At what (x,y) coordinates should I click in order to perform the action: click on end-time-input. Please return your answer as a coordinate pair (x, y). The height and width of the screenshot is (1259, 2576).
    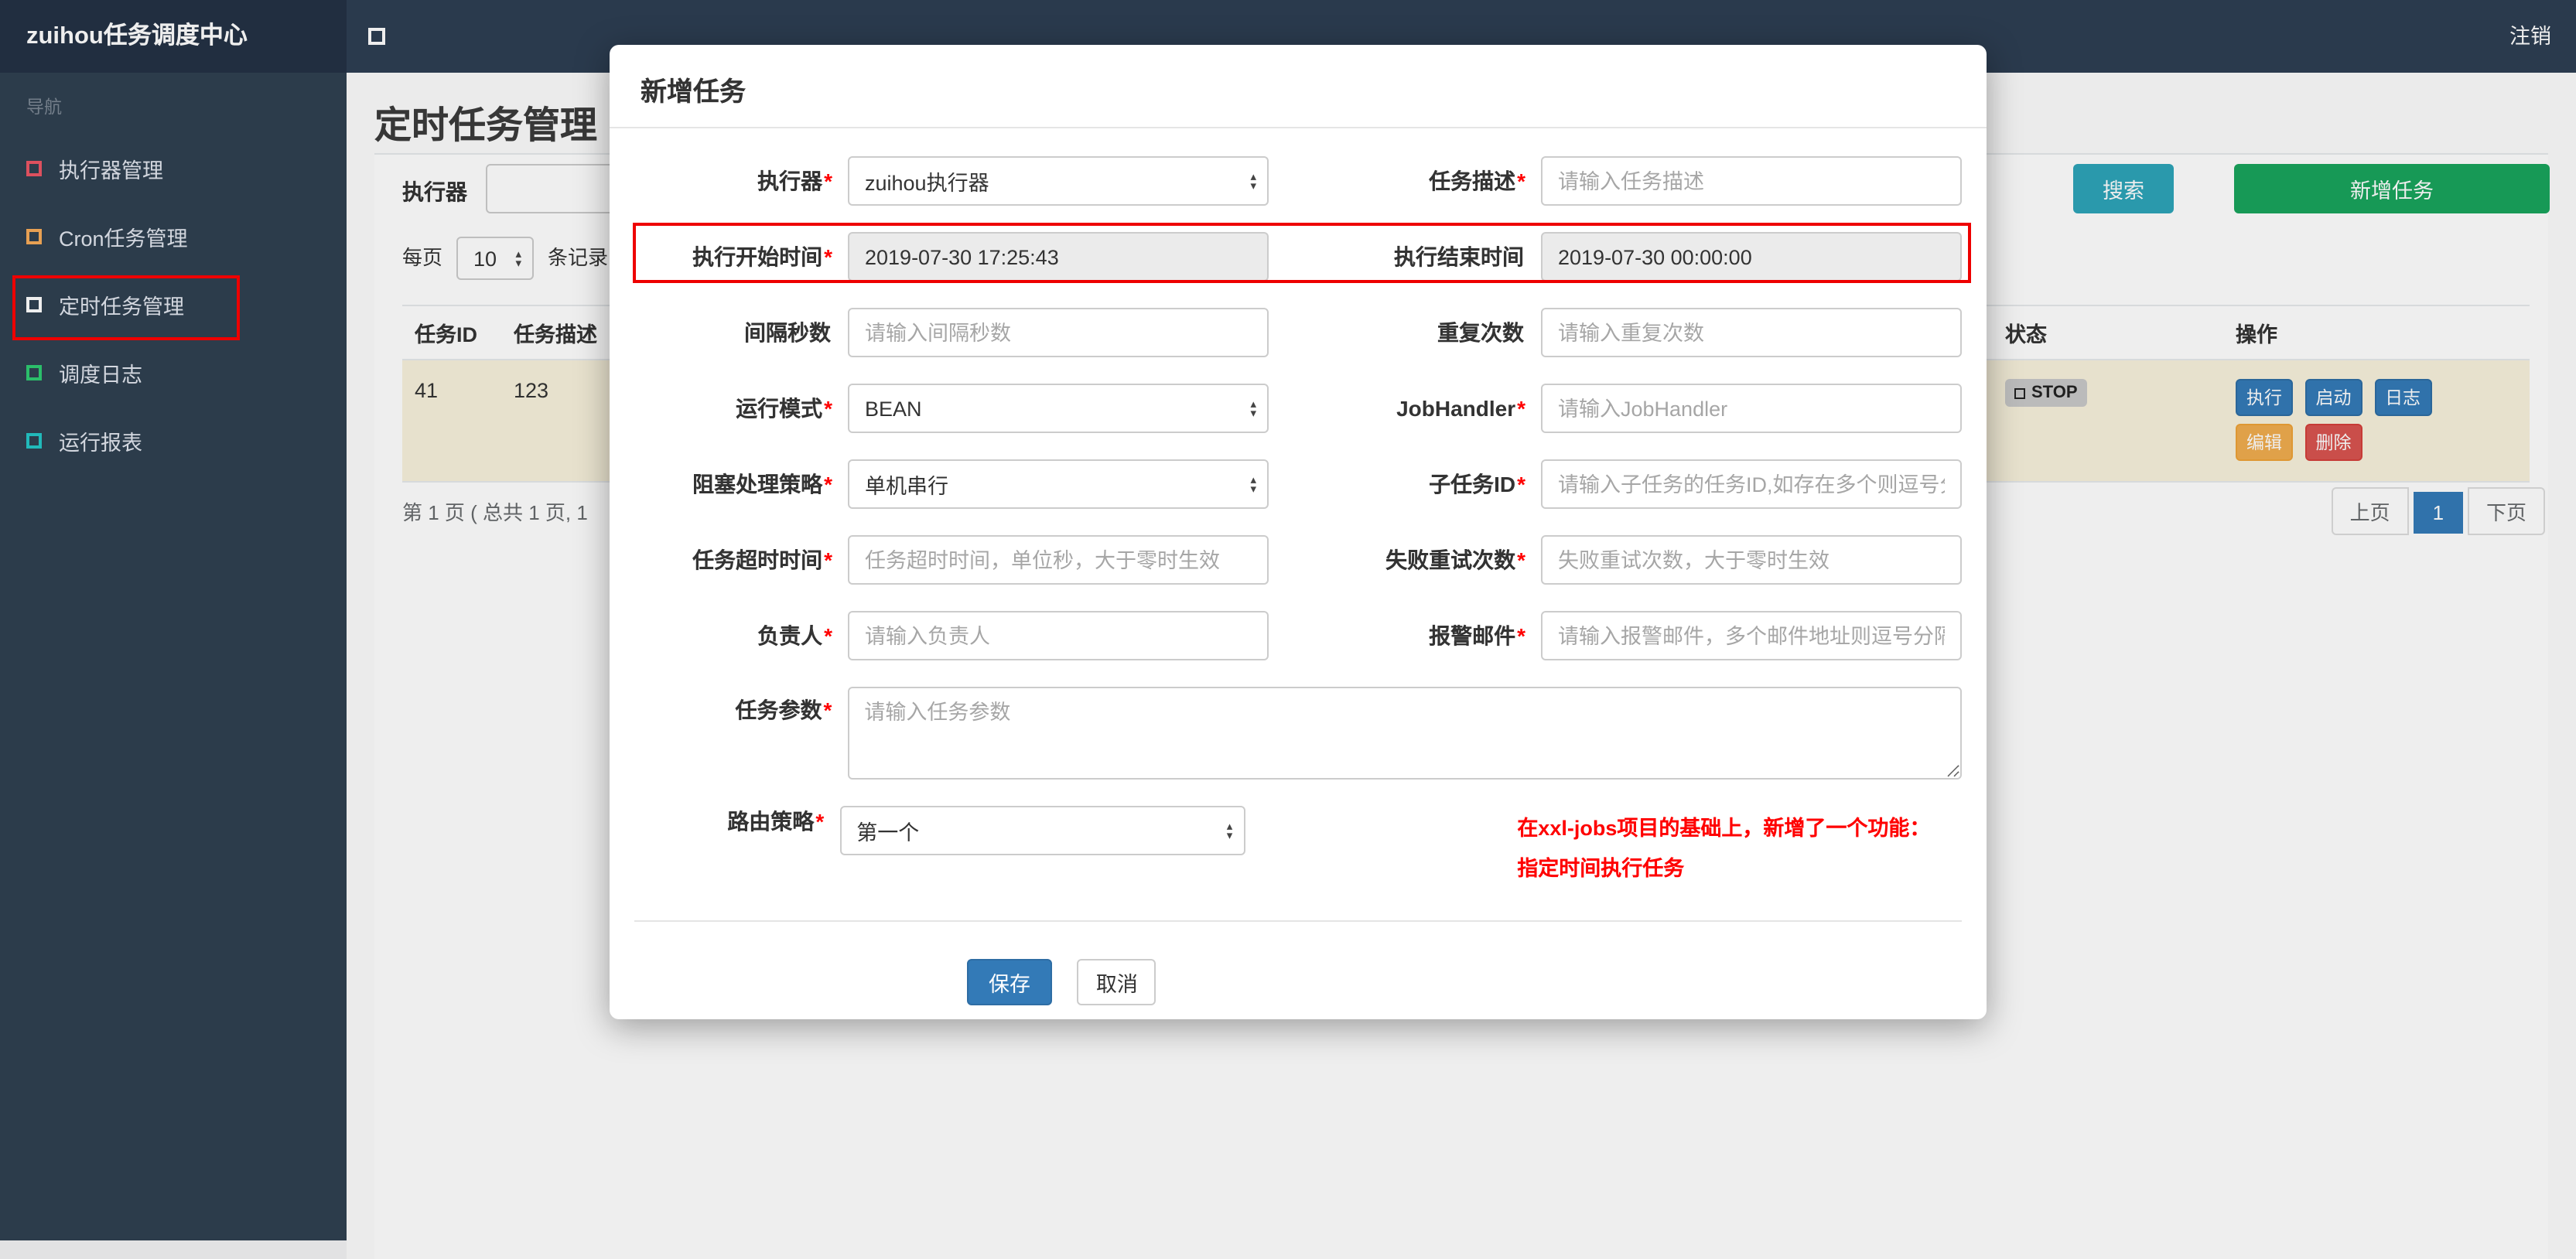
    Looking at the image, I should click on (1751, 257).